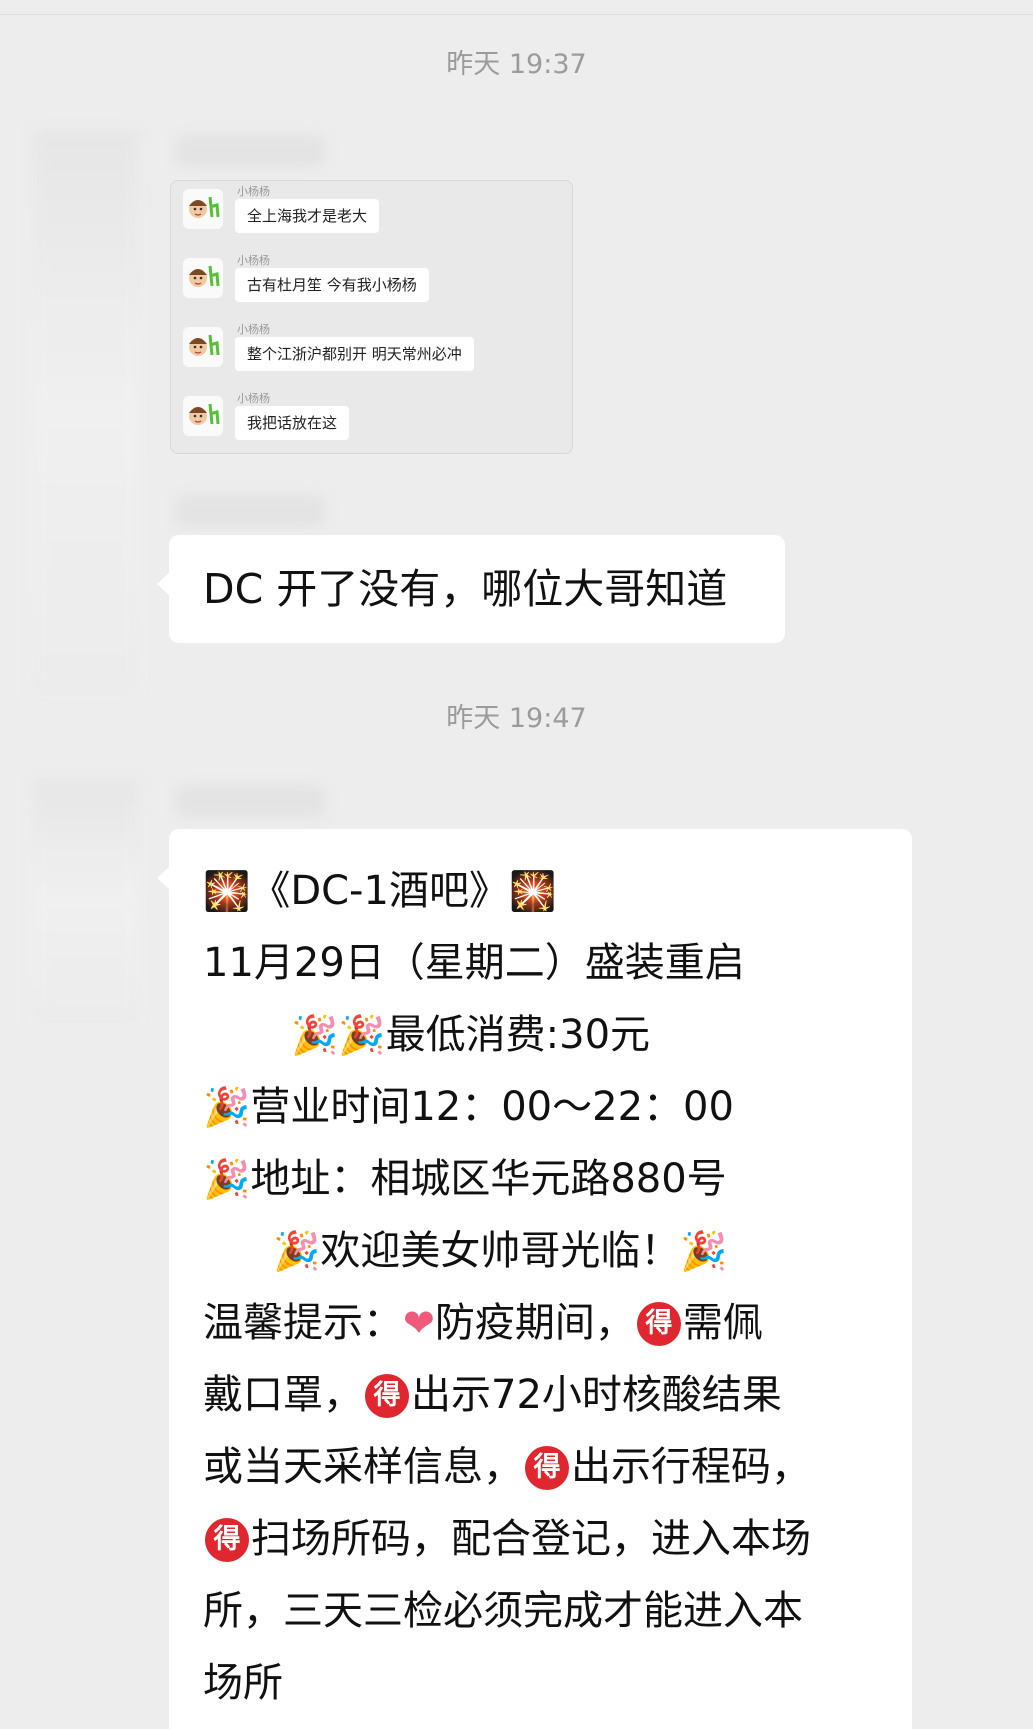  I want to click on message-text: DC 开了没有，哪位大哥知道, so click(465, 589).